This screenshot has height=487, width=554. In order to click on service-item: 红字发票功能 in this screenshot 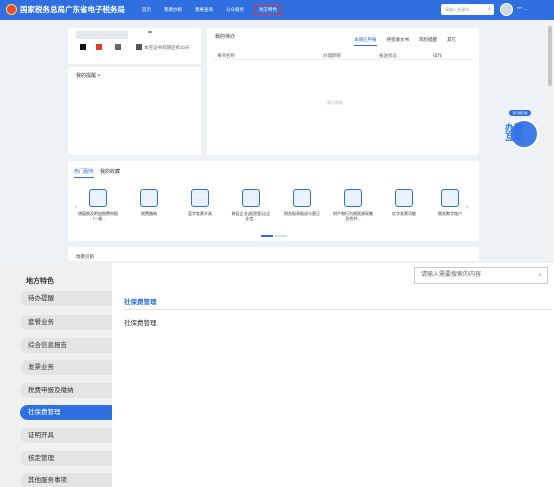, I will do `click(404, 202)`.